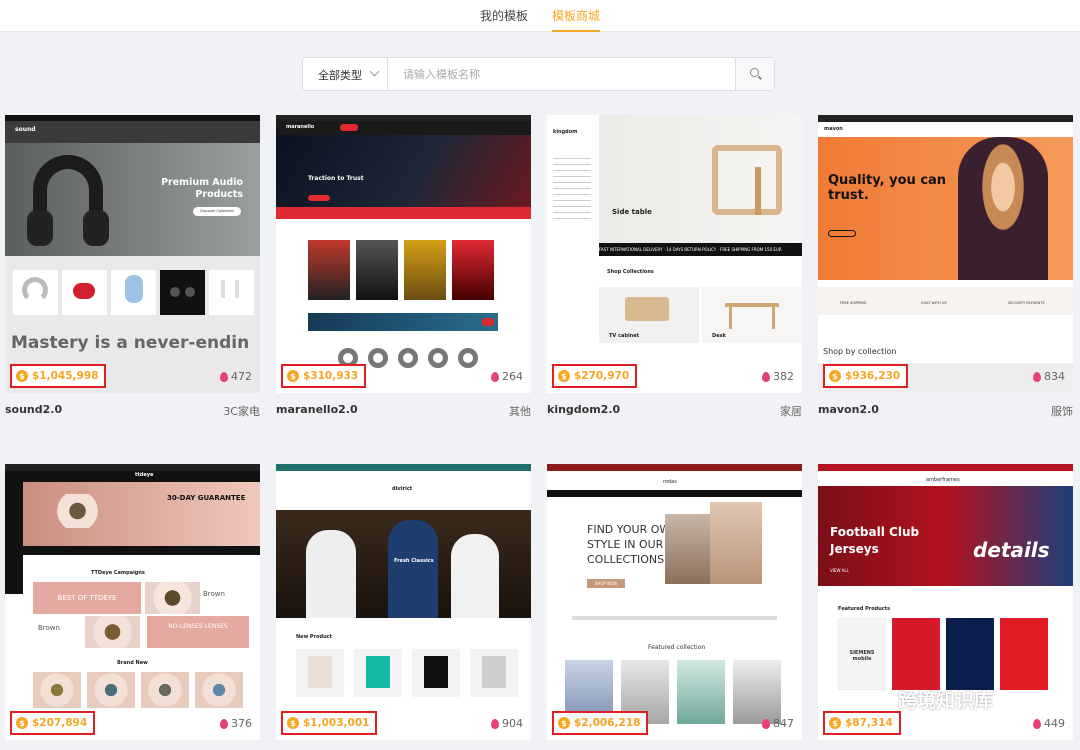 The height and width of the screenshot is (750, 1080). What do you see at coordinates (595, 376) in the screenshot?
I see `price-tag: $ $270,970` at bounding box center [595, 376].